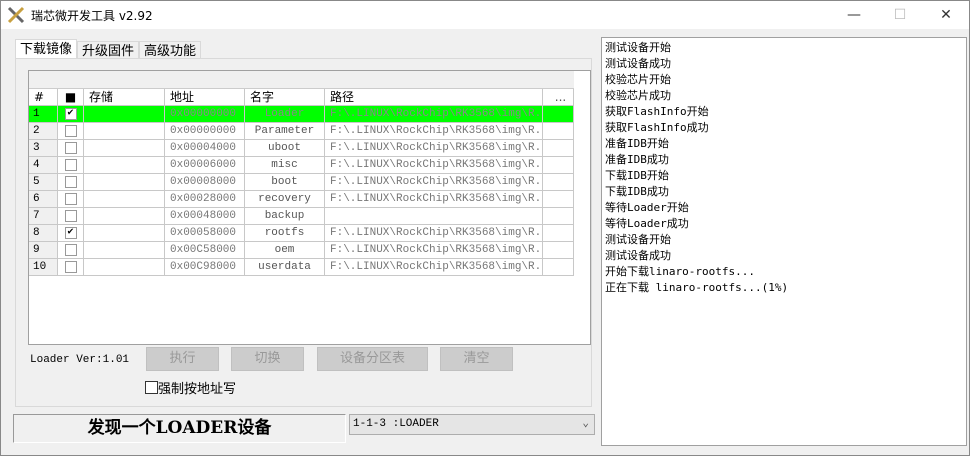  What do you see at coordinates (637, 159) in the screenshot?
I see `log-line: 准备IDB成功` at bounding box center [637, 159].